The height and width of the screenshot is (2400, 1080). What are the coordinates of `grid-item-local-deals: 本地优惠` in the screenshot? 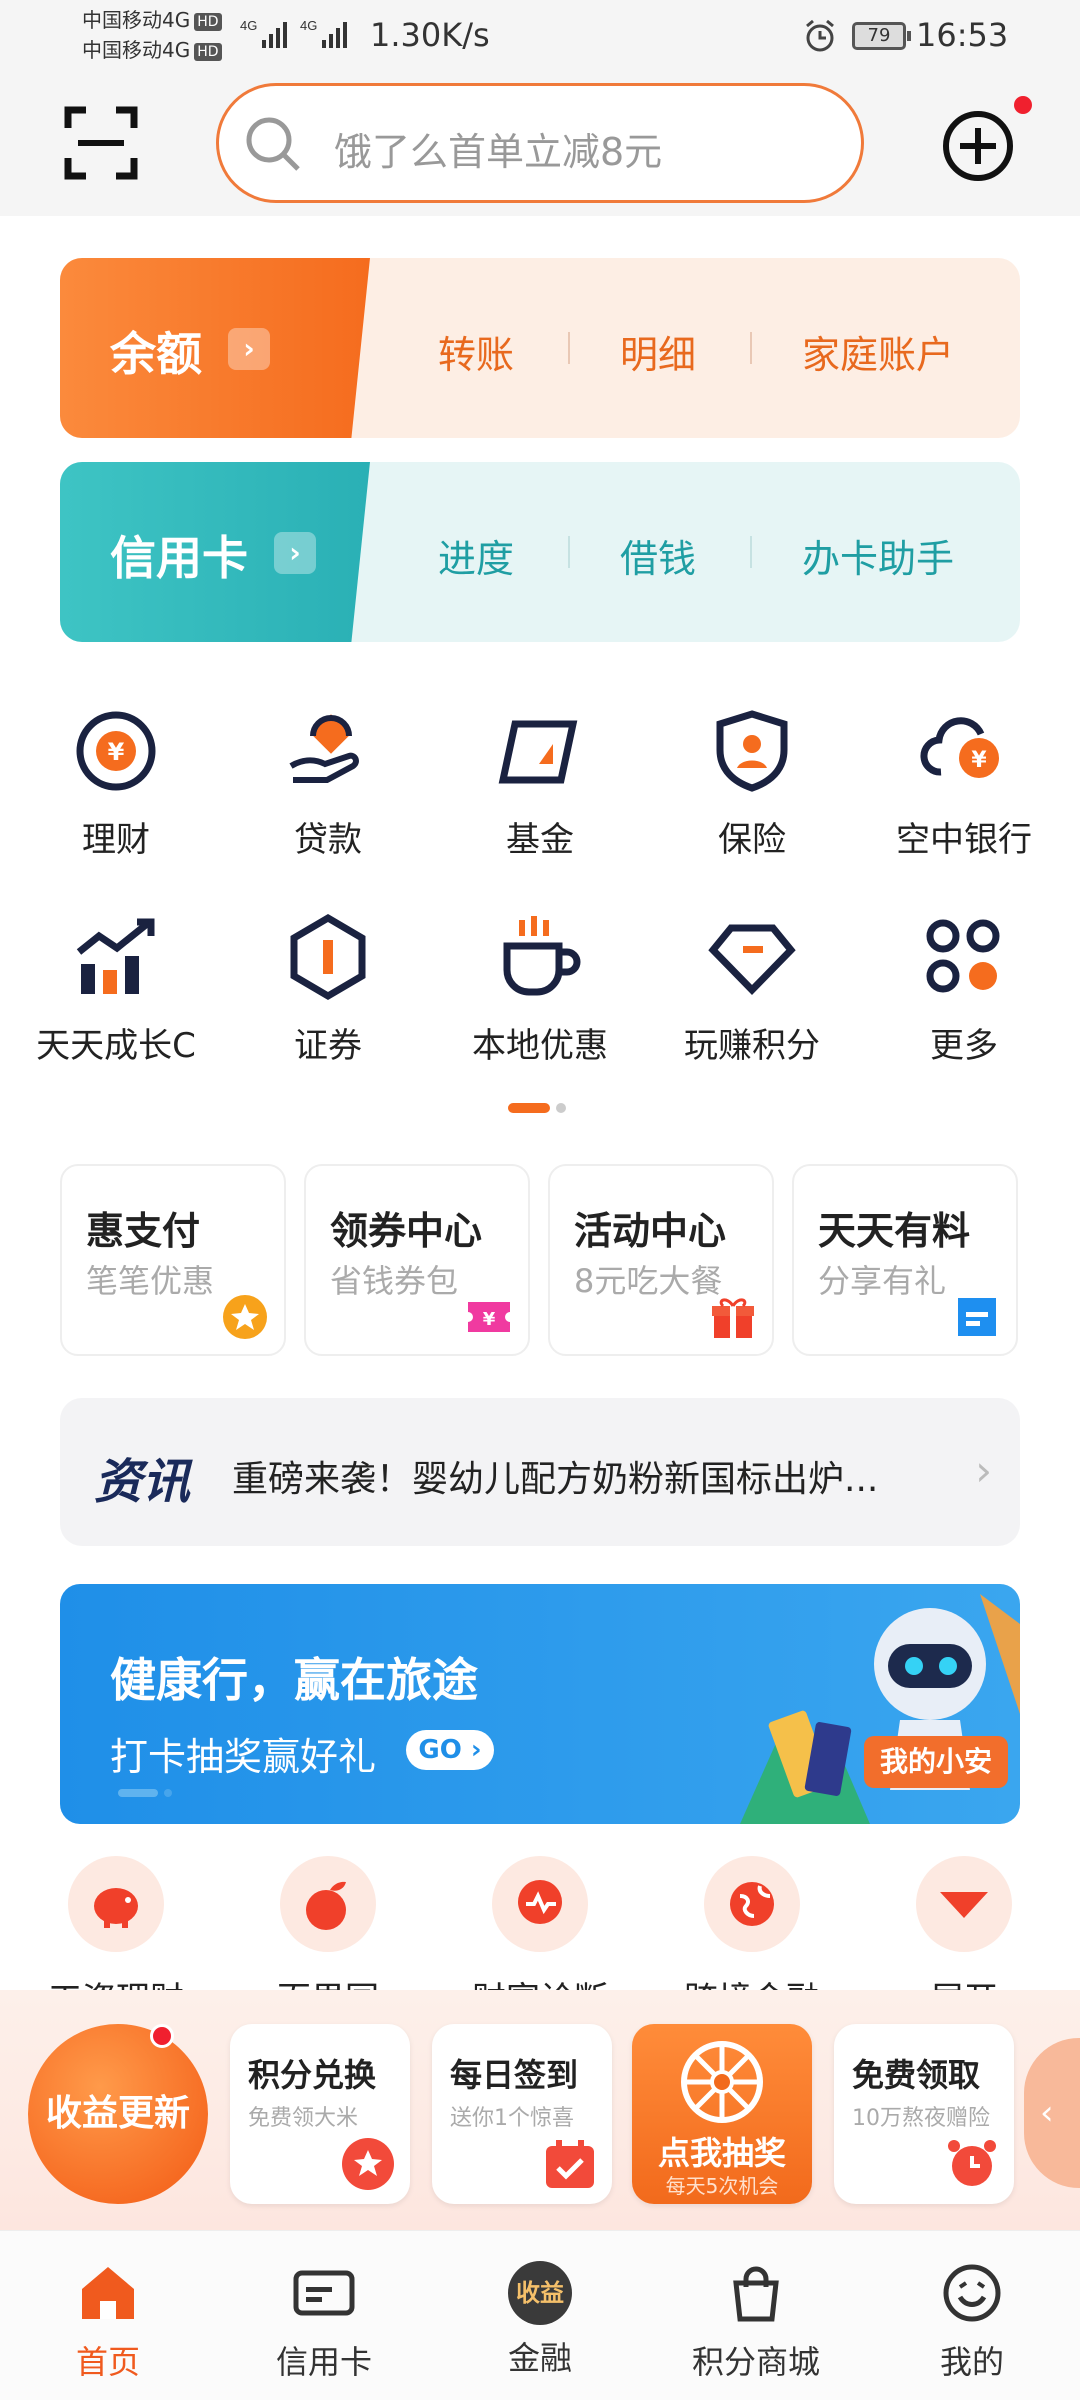 It's located at (540, 989).